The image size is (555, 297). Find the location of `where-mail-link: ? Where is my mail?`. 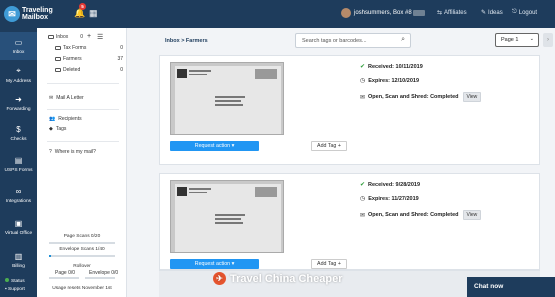

where-mail-link: ? Where is my mail? is located at coordinates (72, 152).